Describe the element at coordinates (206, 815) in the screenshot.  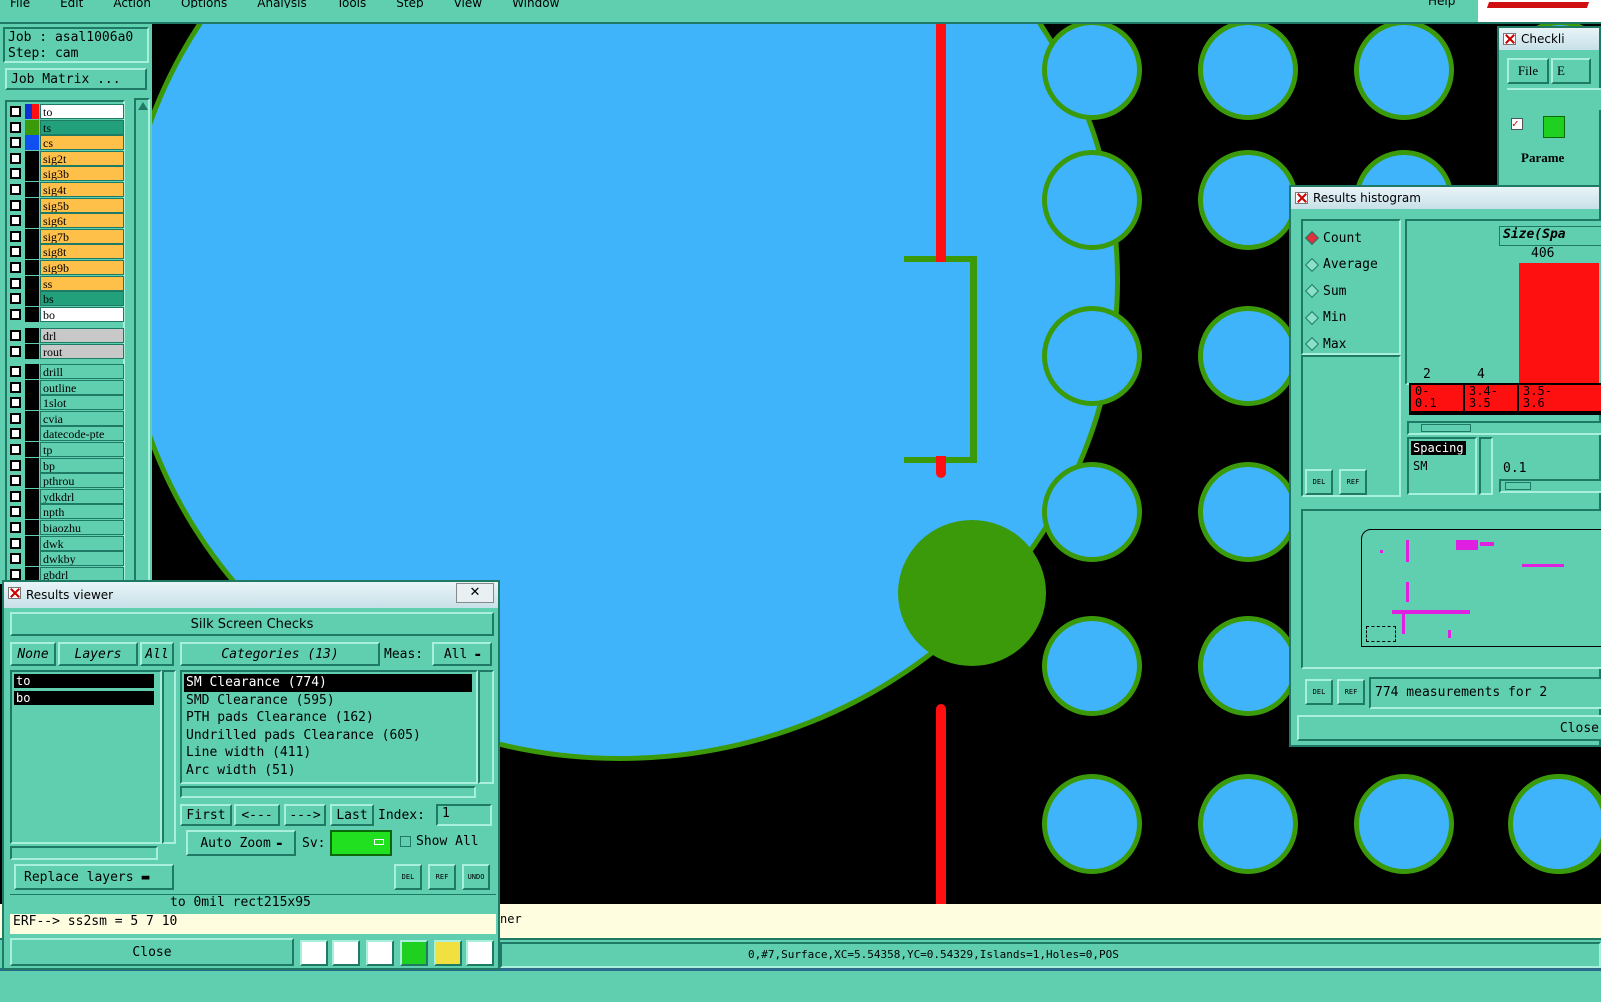
I see `first-button: First` at that location.